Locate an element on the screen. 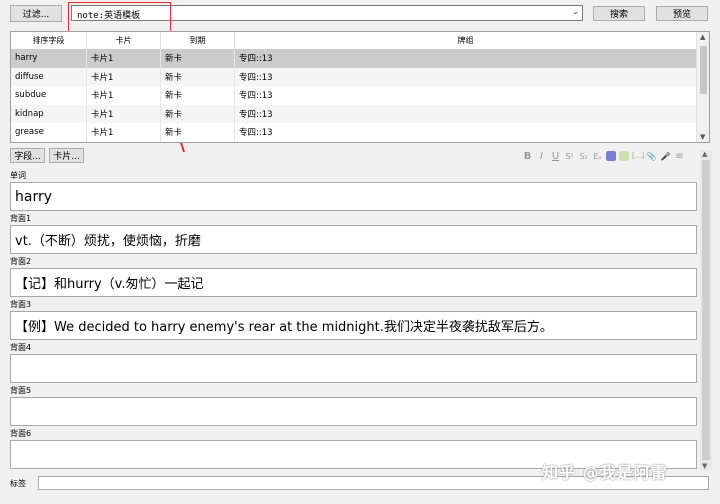 The width and height of the screenshot is (720, 504). watermark: 知乎 @我是阿雷 is located at coordinates (605, 472).